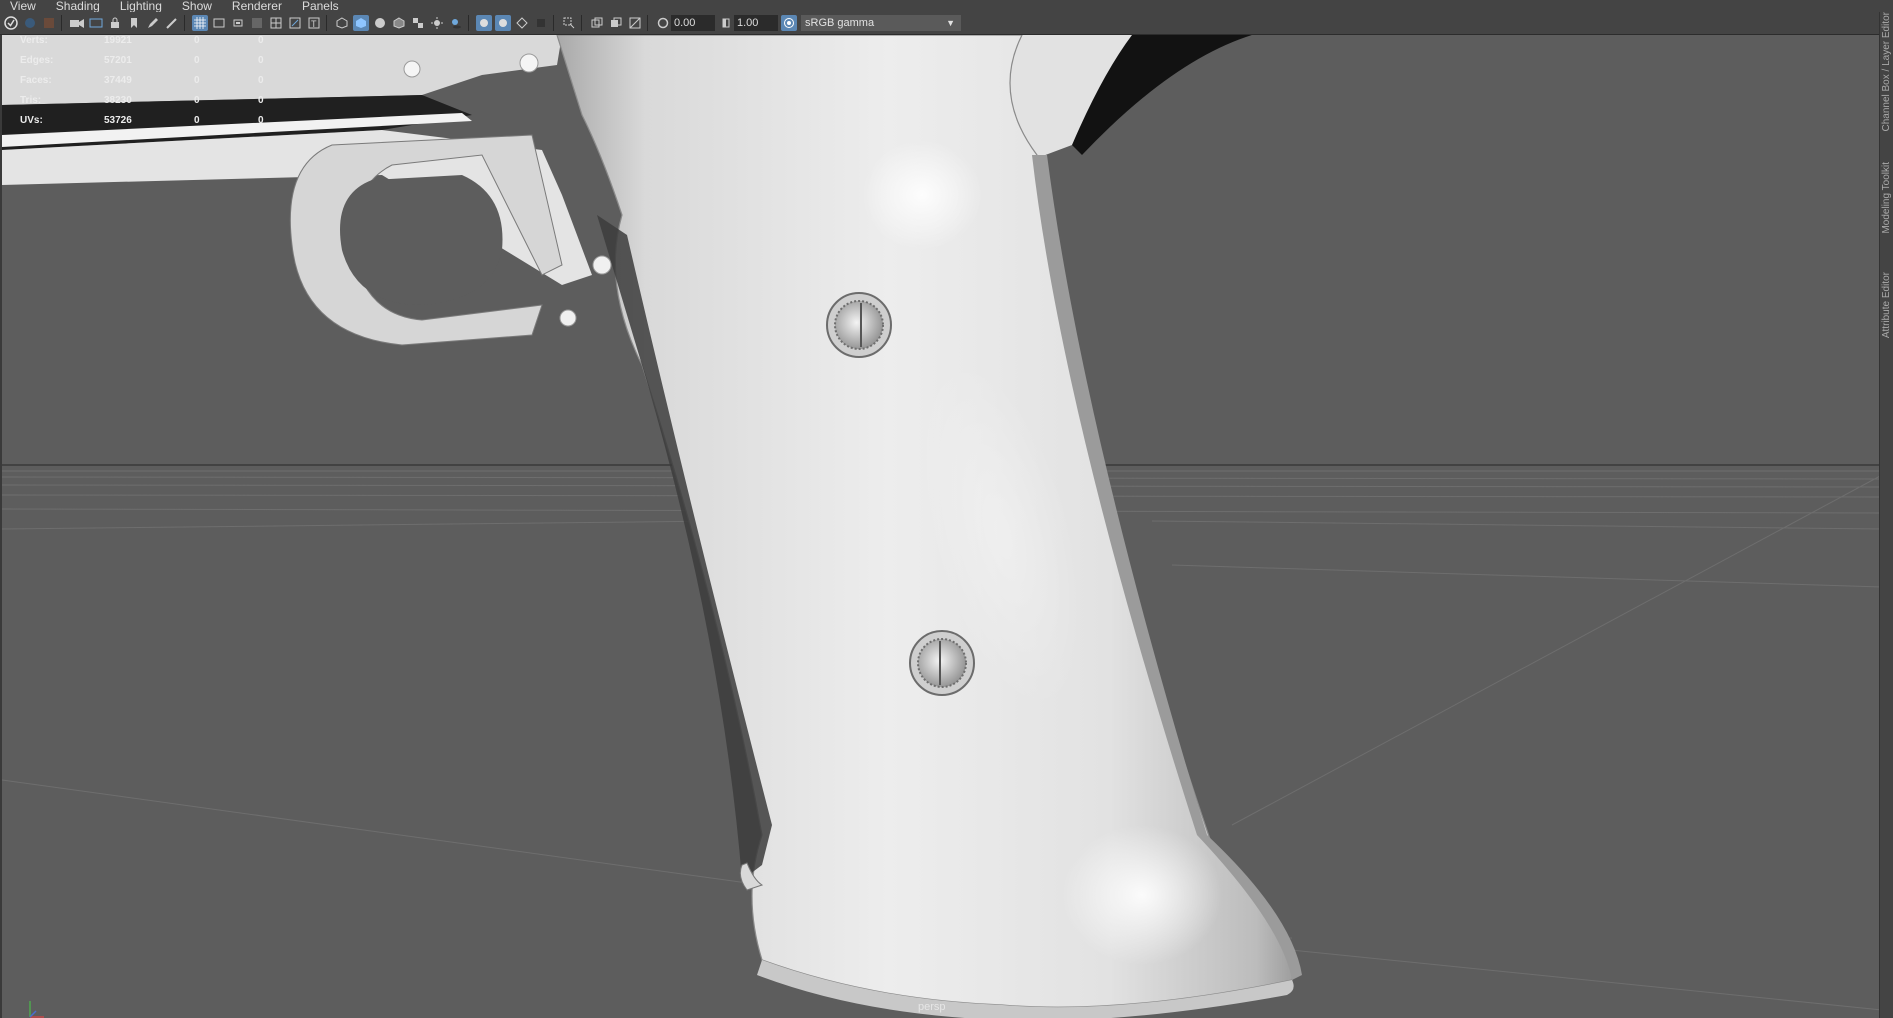 The width and height of the screenshot is (1893, 1018). What do you see at coordinates (34, 40) in the screenshot?
I see `hud-label: Verts:` at bounding box center [34, 40].